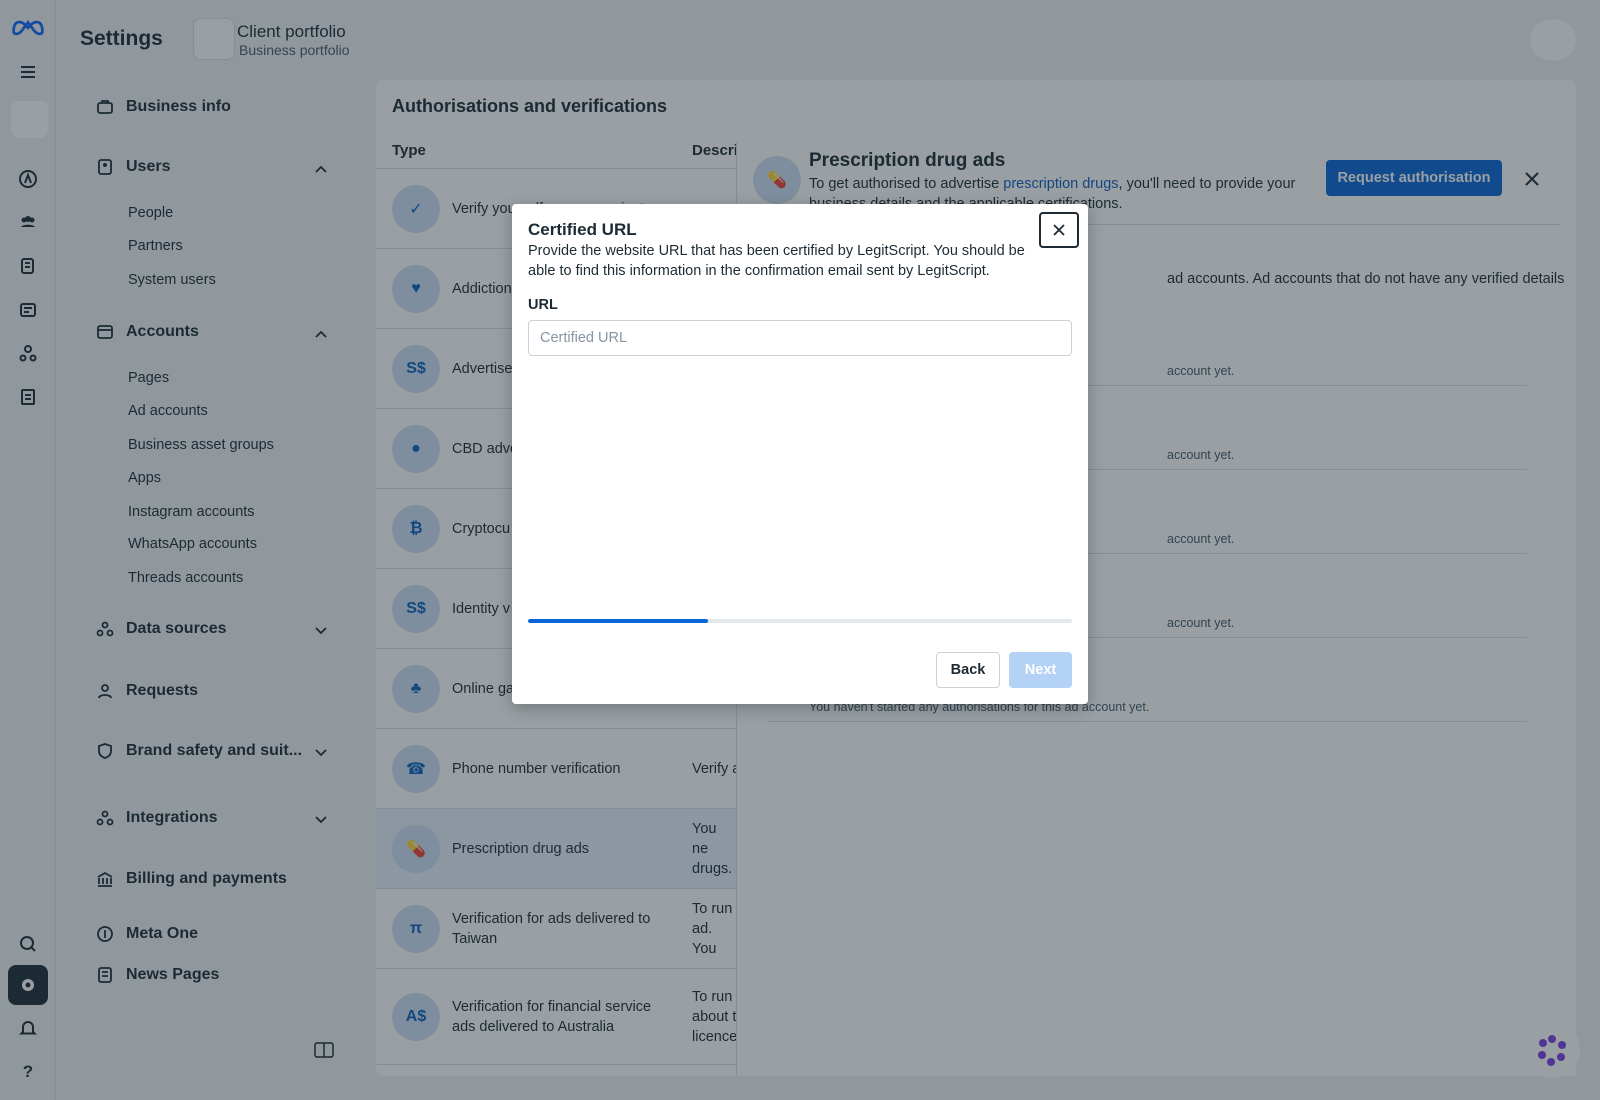  Describe the element at coordinates (800, 621) in the screenshot. I see `progress-bar` at that location.